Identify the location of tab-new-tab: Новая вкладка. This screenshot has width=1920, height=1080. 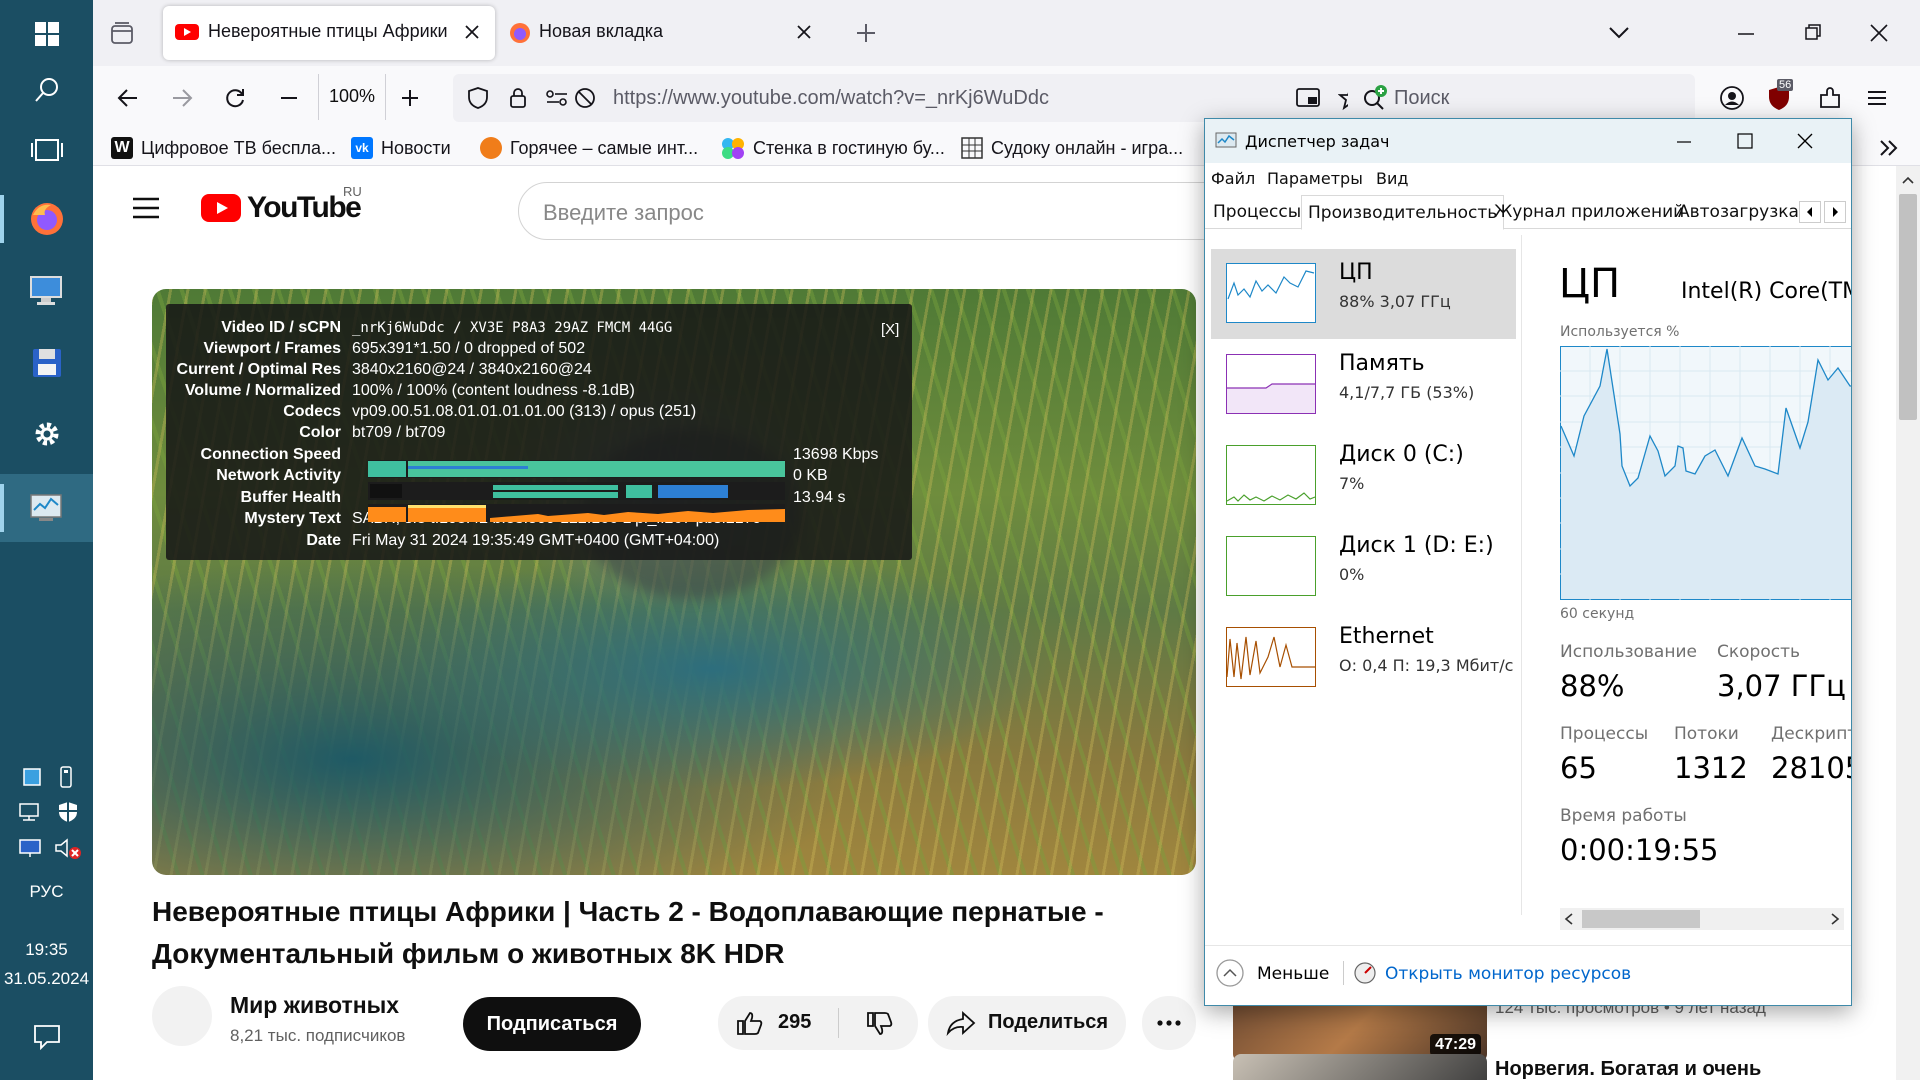
(661, 33).